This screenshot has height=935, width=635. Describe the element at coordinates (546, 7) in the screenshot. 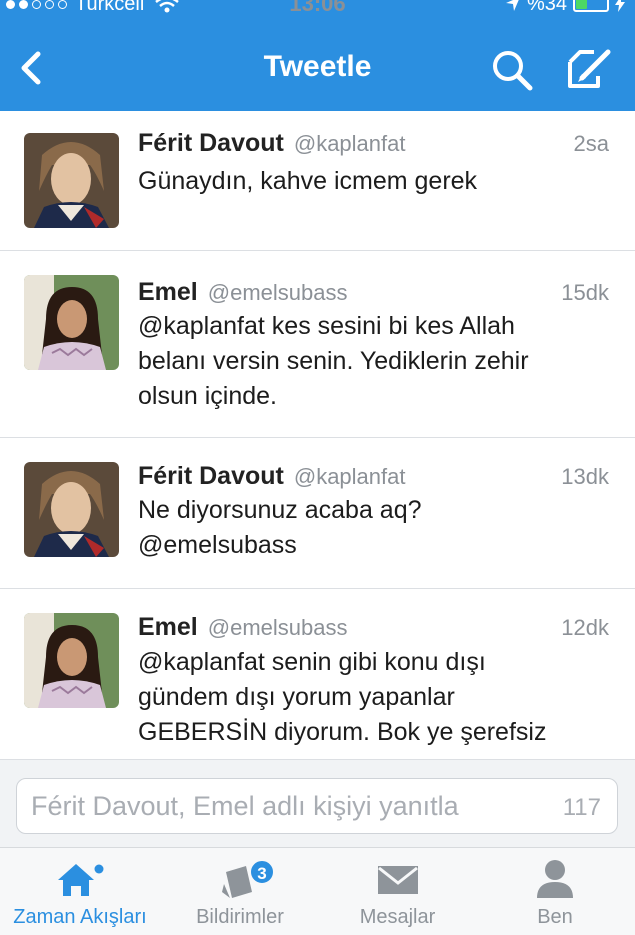

I see `battery-percentage: %34` at that location.